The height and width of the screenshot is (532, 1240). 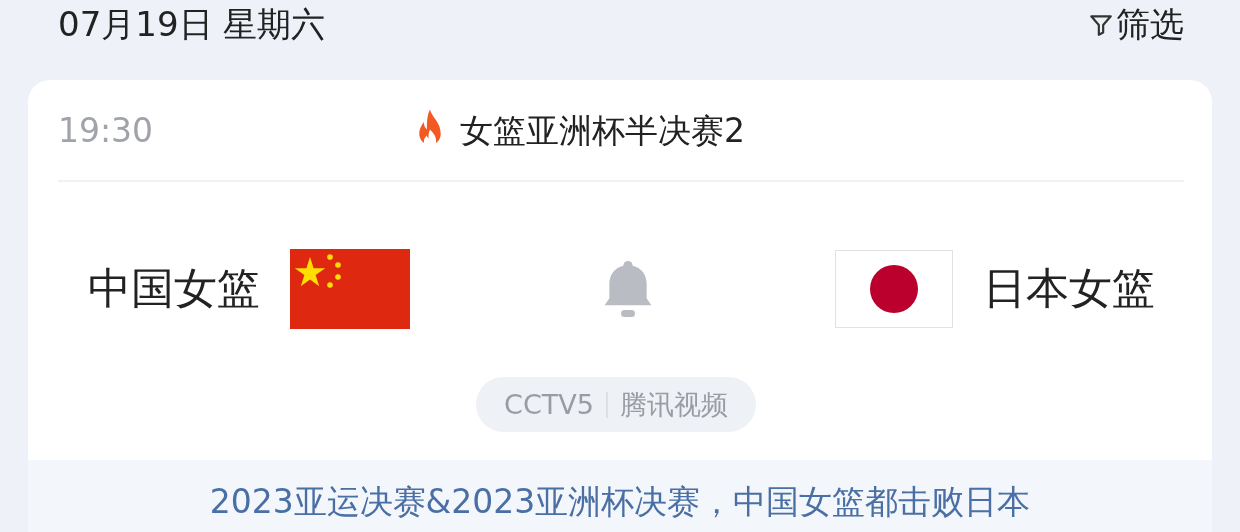 I want to click on channel-name: CCTV5, so click(x=549, y=404).